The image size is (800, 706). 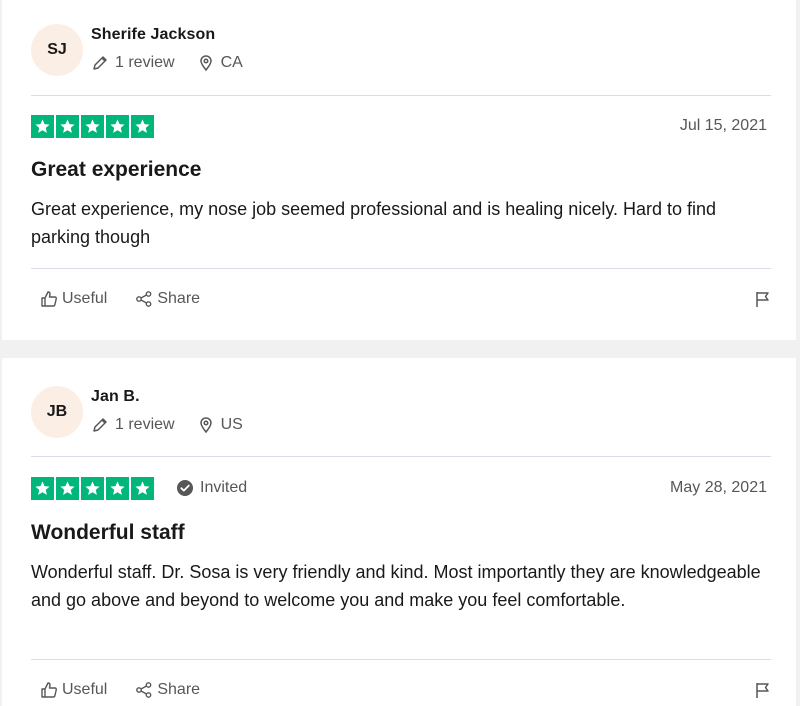 What do you see at coordinates (153, 35) in the screenshot?
I see `reviewer-name: Sherife Jackson` at bounding box center [153, 35].